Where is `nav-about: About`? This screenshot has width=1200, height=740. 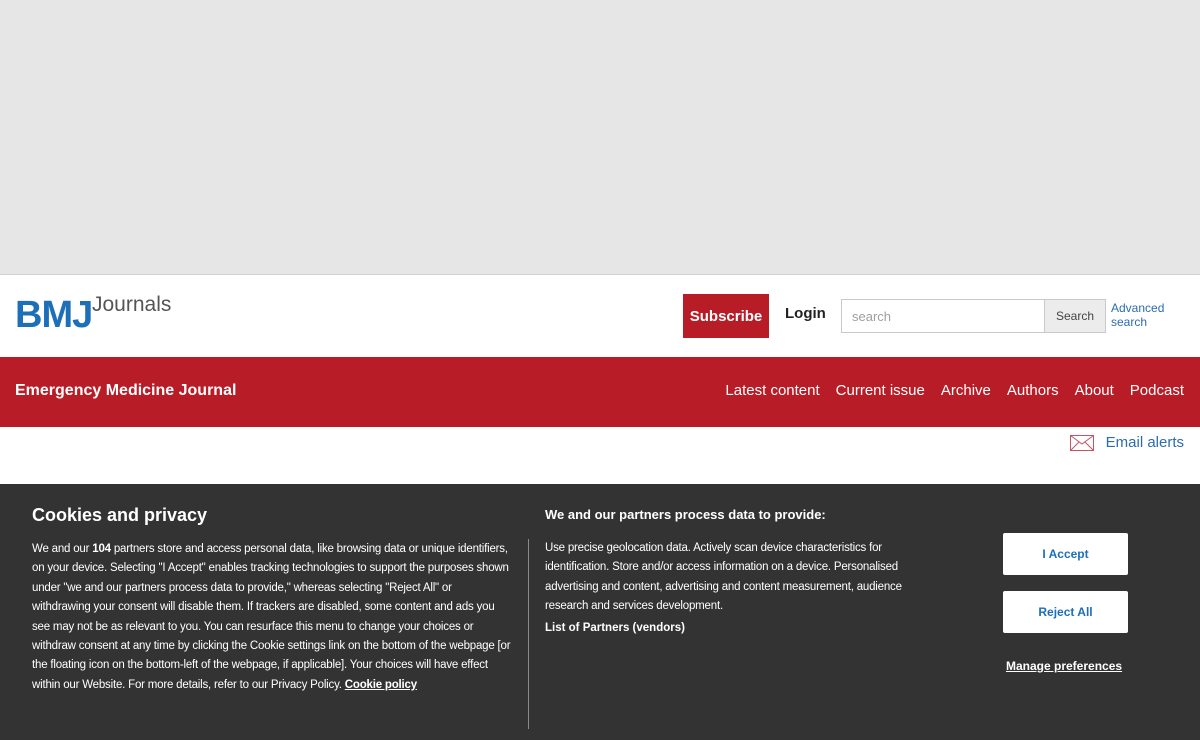 nav-about: About is located at coordinates (1094, 390).